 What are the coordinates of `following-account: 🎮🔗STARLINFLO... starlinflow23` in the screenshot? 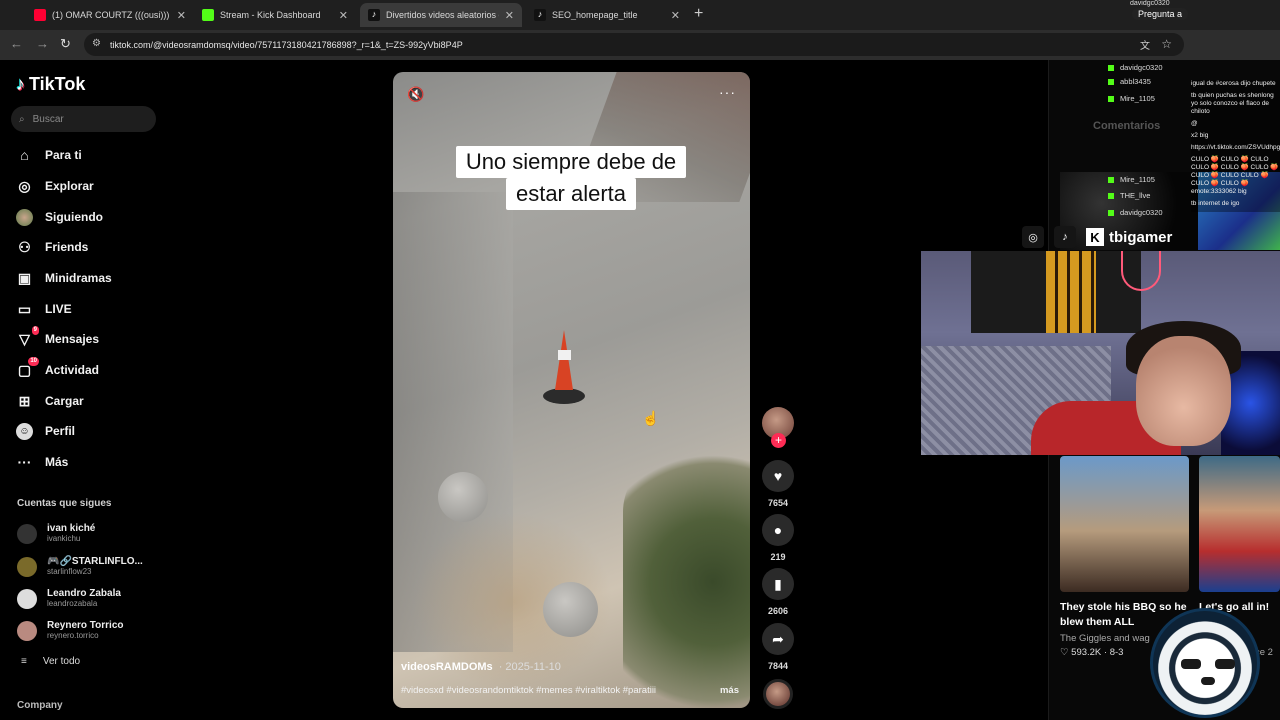 It's located at (80, 566).